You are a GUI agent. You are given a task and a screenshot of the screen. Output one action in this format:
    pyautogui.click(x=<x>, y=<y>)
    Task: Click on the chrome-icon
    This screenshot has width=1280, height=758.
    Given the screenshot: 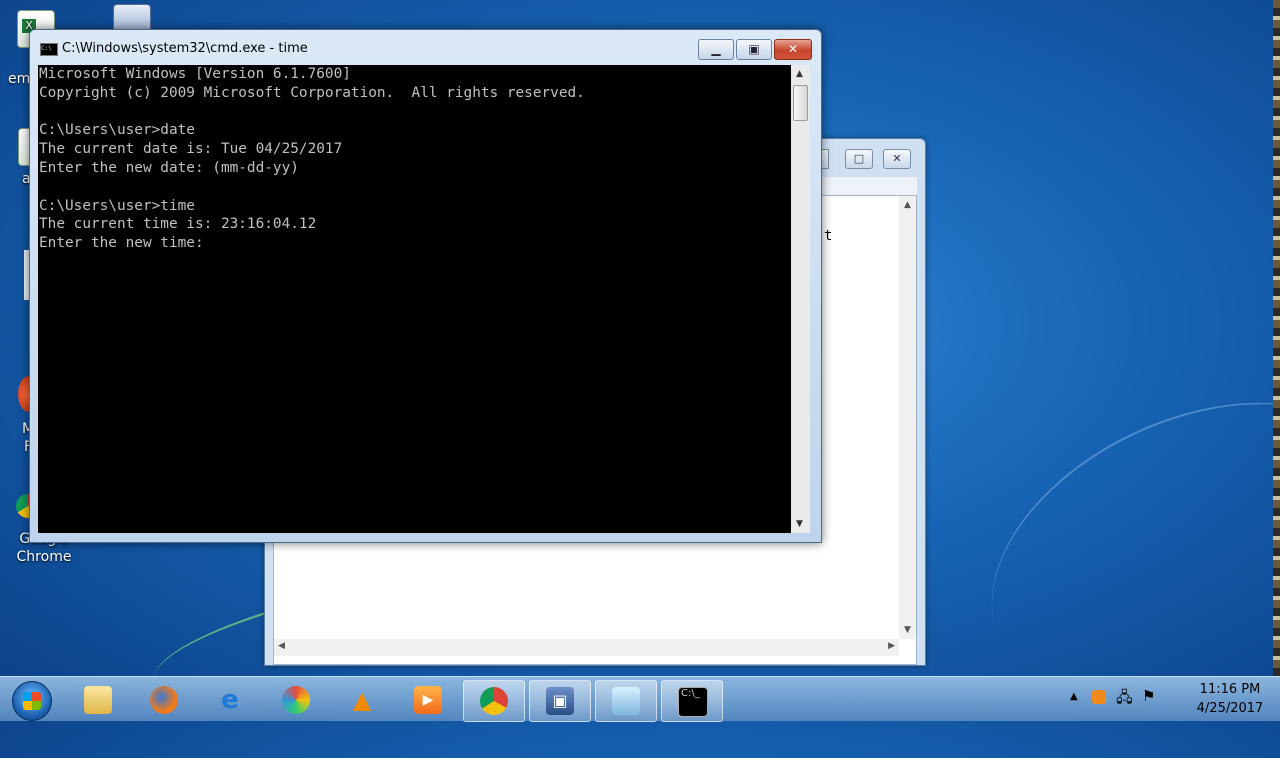 What is the action you would take?
    pyautogui.click(x=494, y=701)
    